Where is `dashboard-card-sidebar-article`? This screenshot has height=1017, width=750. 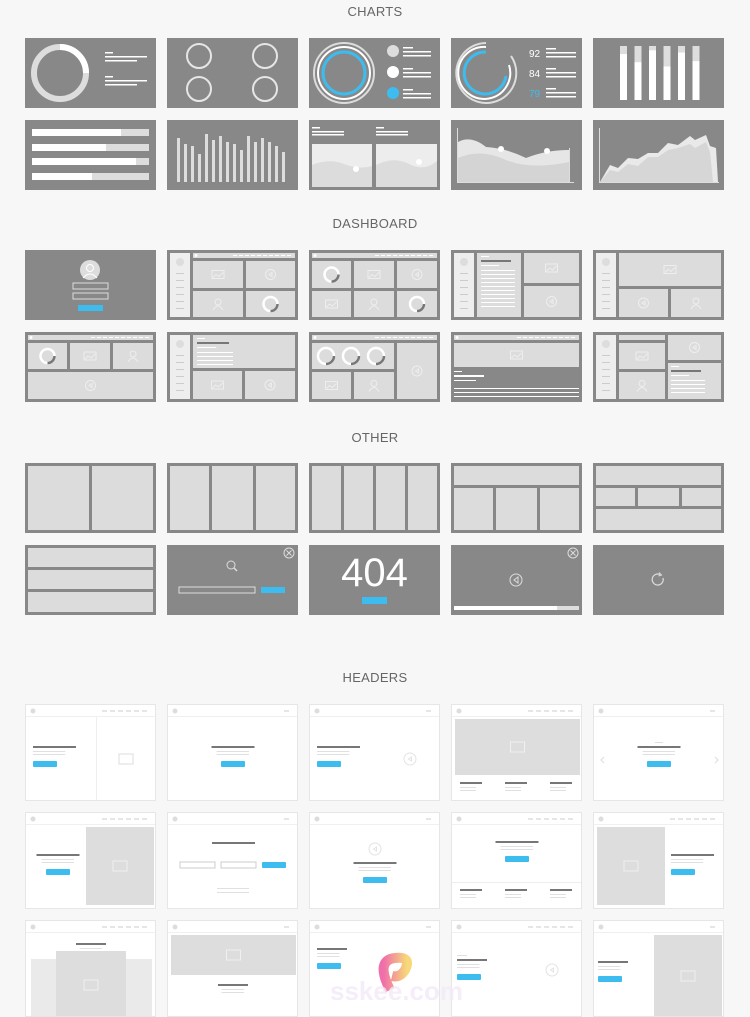 dashboard-card-sidebar-article is located at coordinates (232, 367).